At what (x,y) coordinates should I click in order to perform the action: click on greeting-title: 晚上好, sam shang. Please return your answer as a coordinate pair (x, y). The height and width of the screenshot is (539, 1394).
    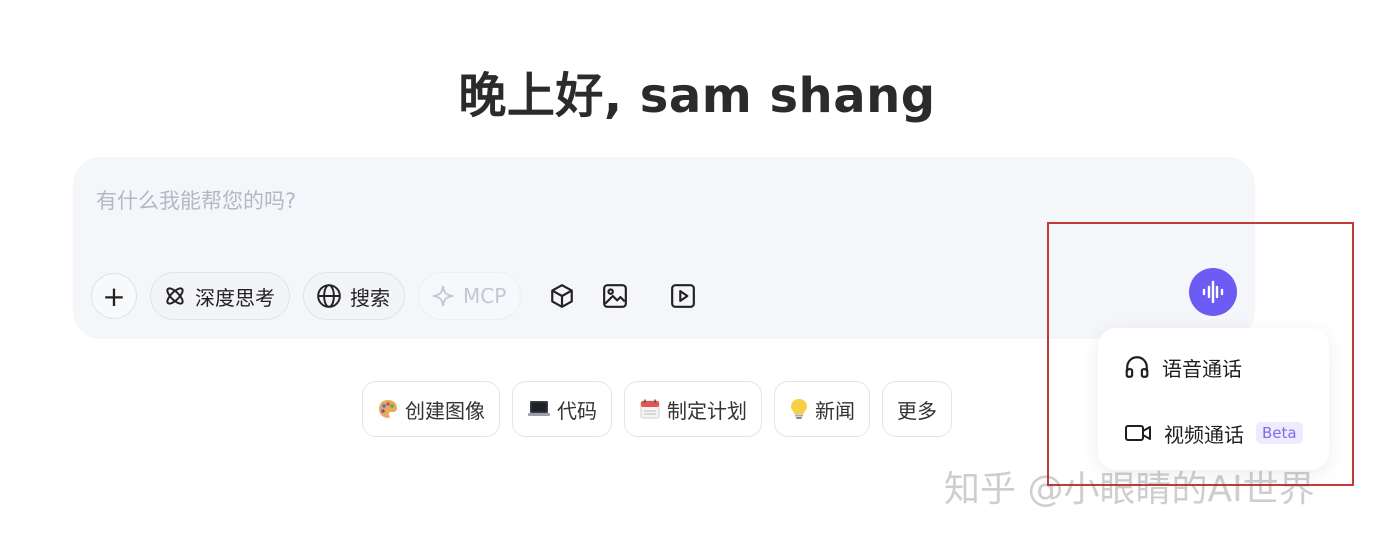
    Looking at the image, I should click on (697, 96).